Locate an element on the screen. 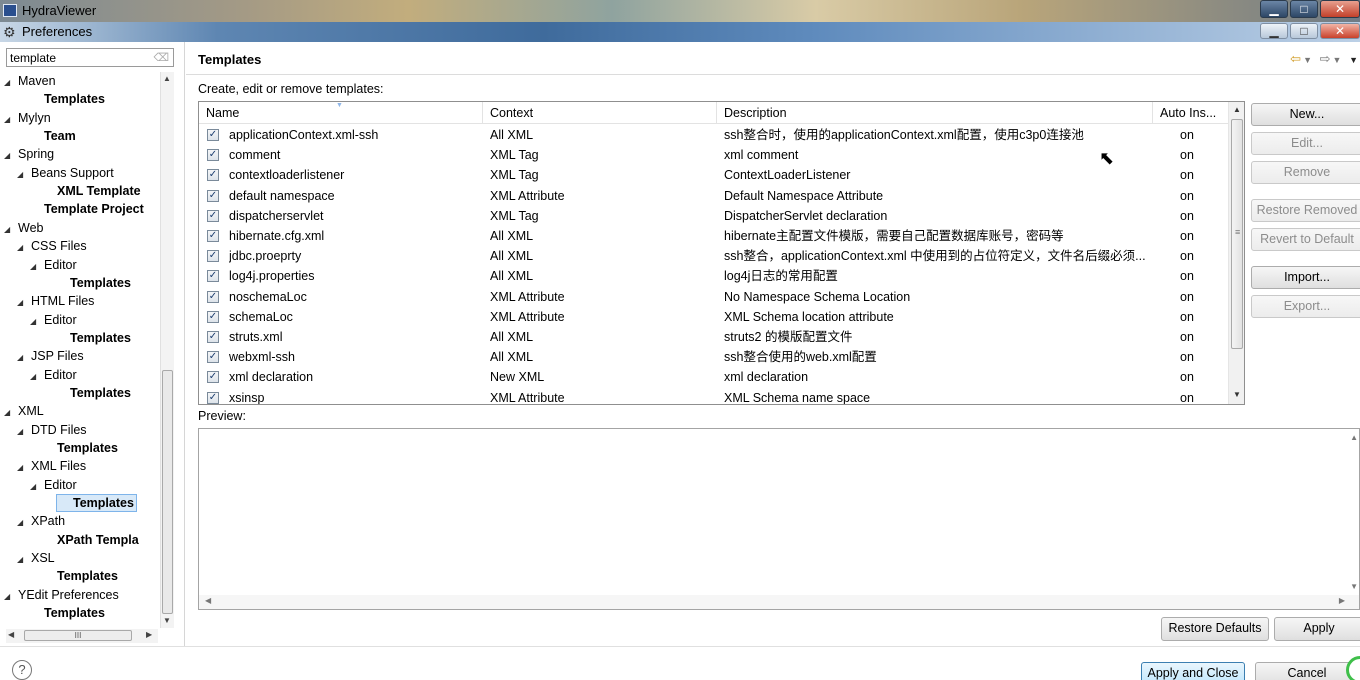  preview-horizontal-scrollbar: ◀ ▶ is located at coordinates (779, 602).